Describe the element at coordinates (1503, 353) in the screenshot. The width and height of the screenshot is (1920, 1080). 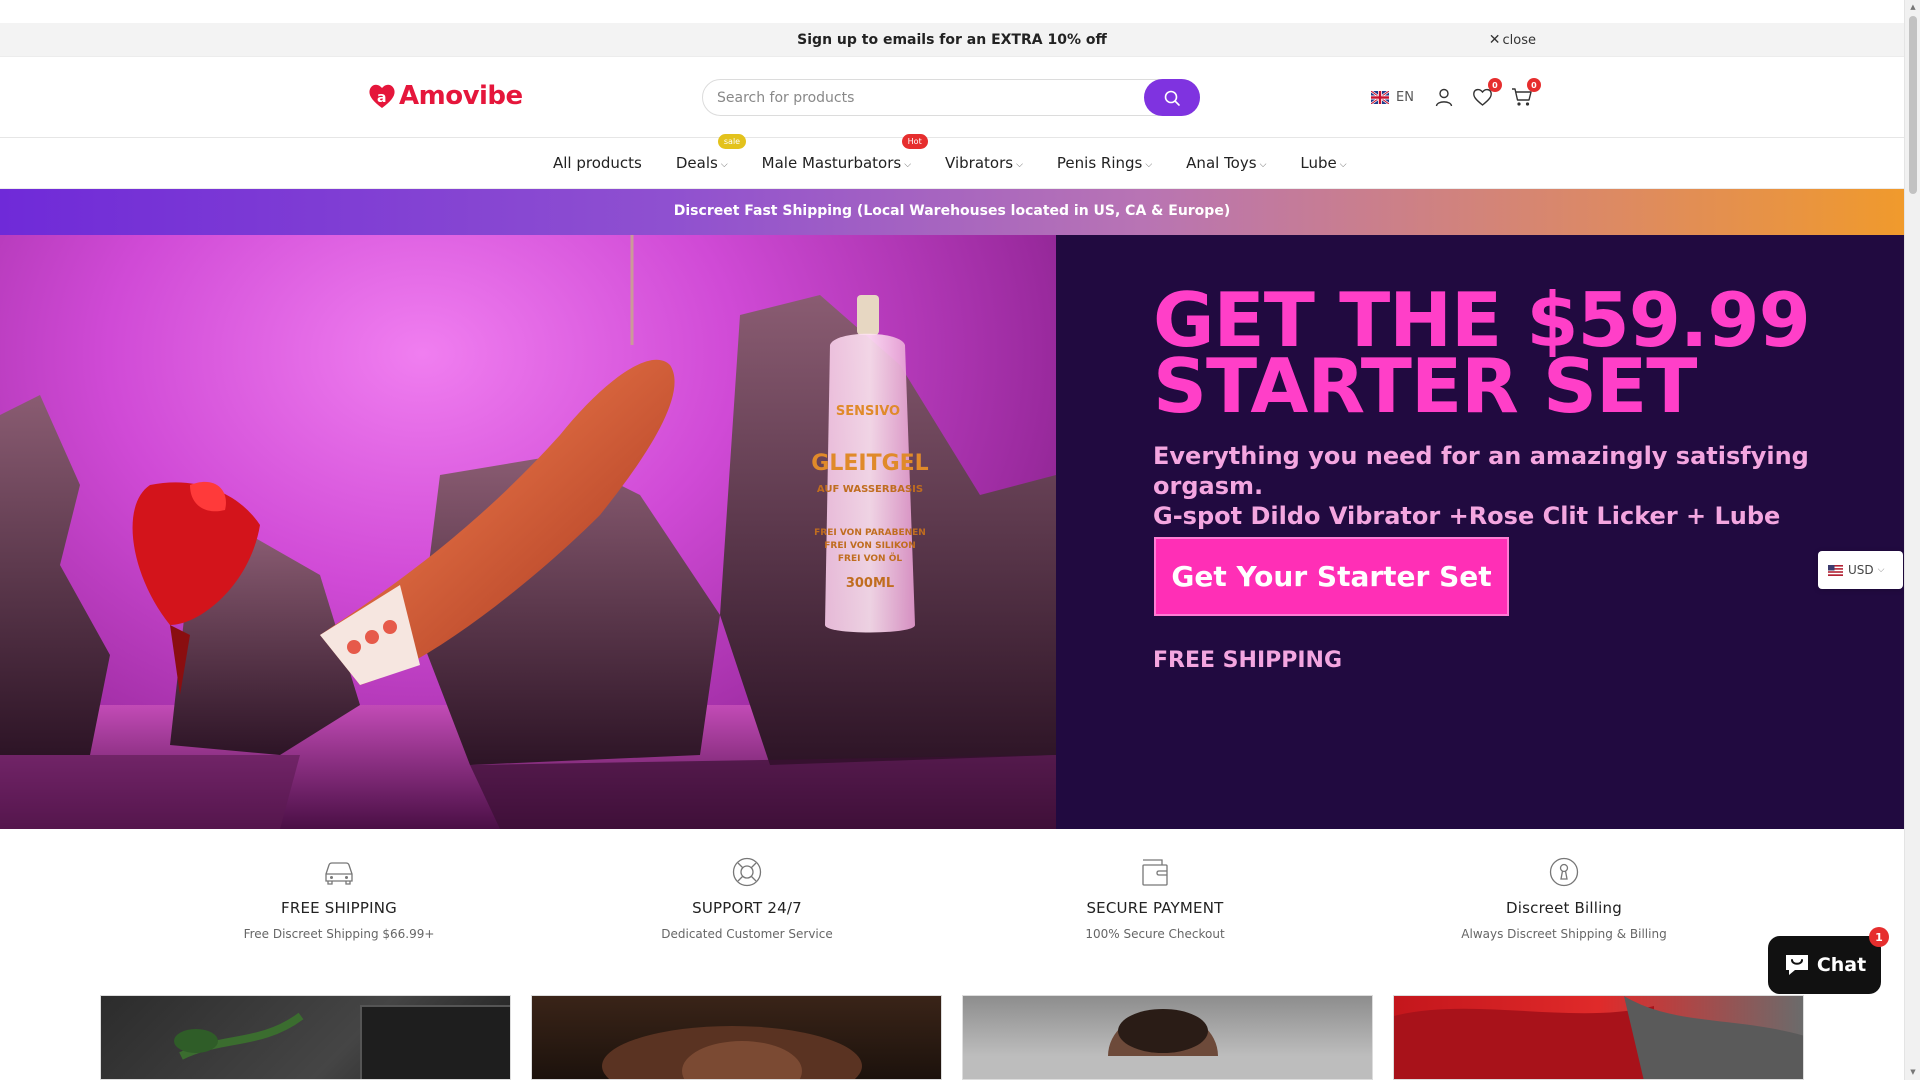
I see `hero-title: GET THE $59.99 STARTER SET` at that location.